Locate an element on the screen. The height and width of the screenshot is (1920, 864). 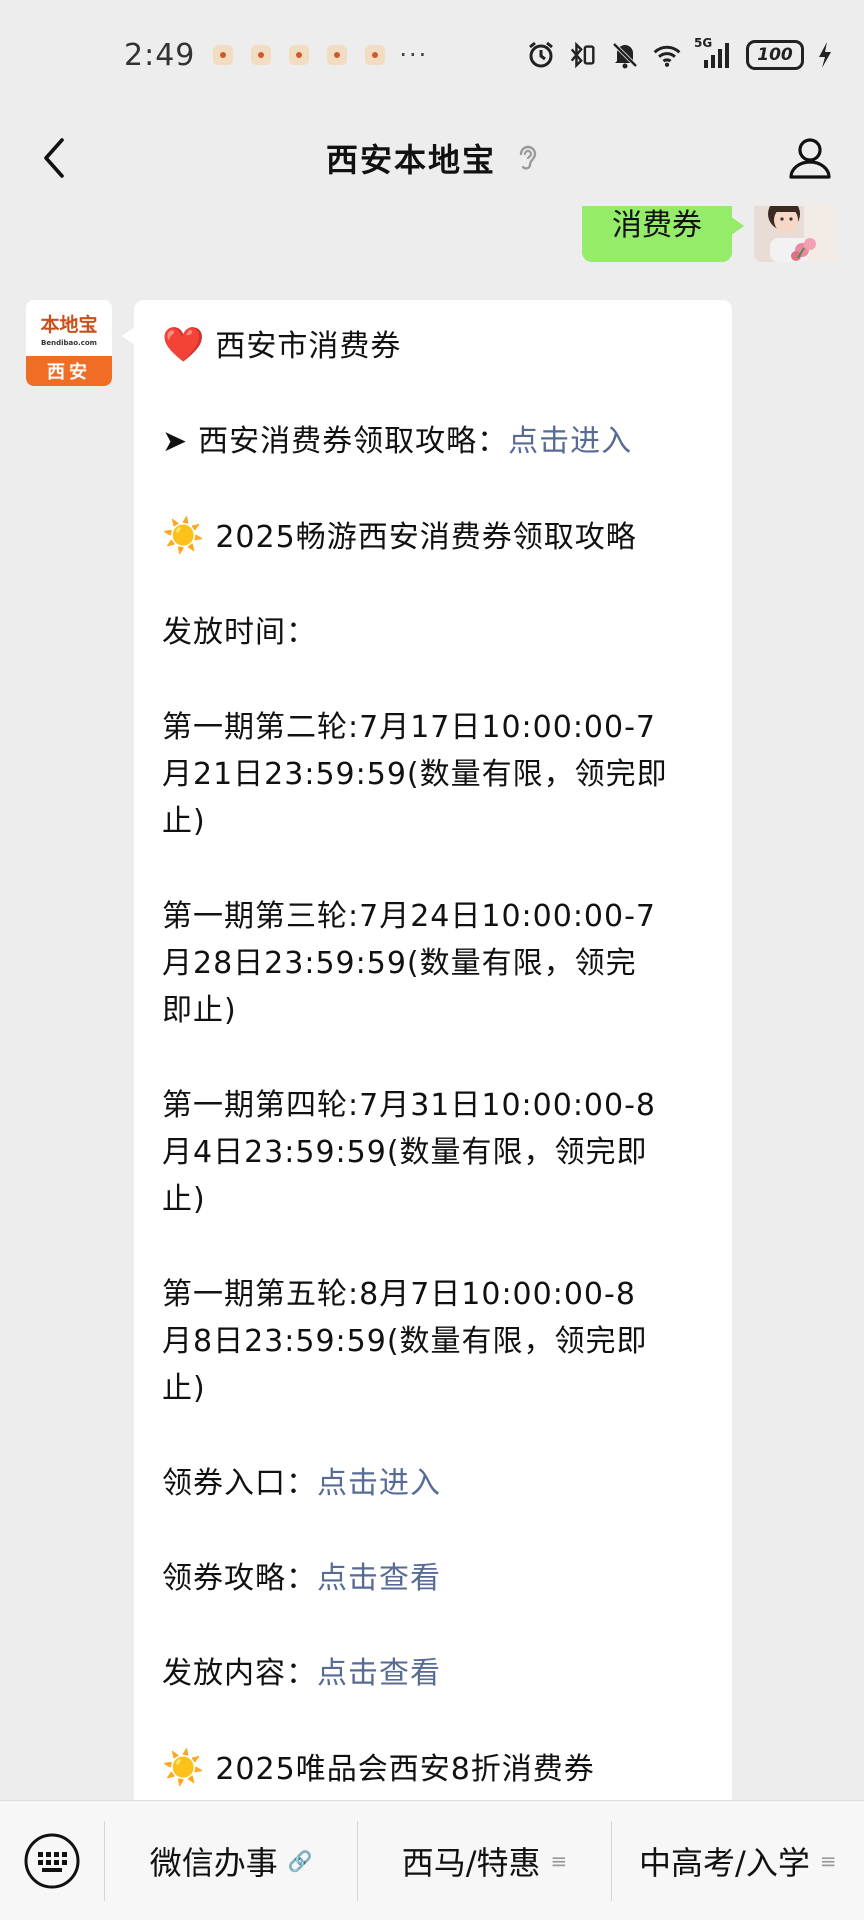
content-link: 点击查看 is located at coordinates (379, 1673).